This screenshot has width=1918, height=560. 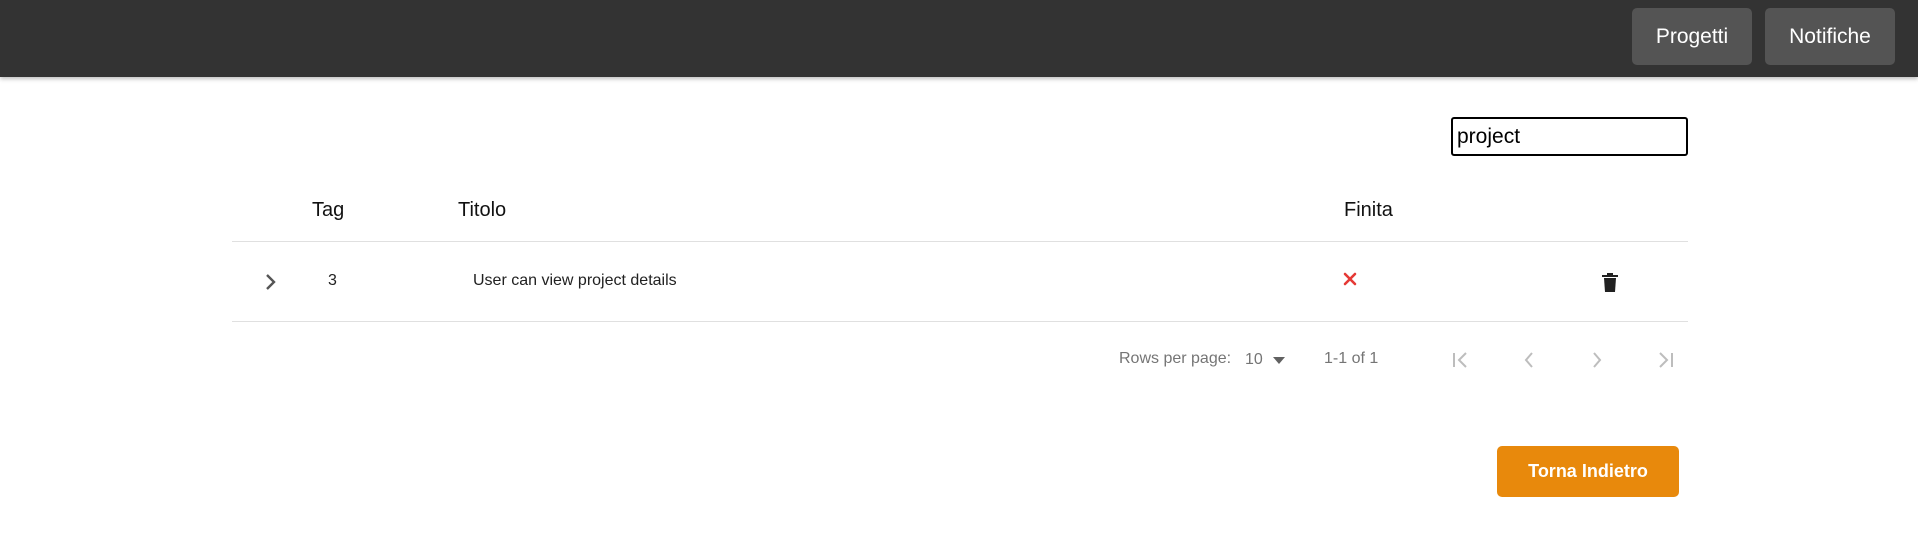 I want to click on rows-per-page-select: 10, so click(x=1265, y=360).